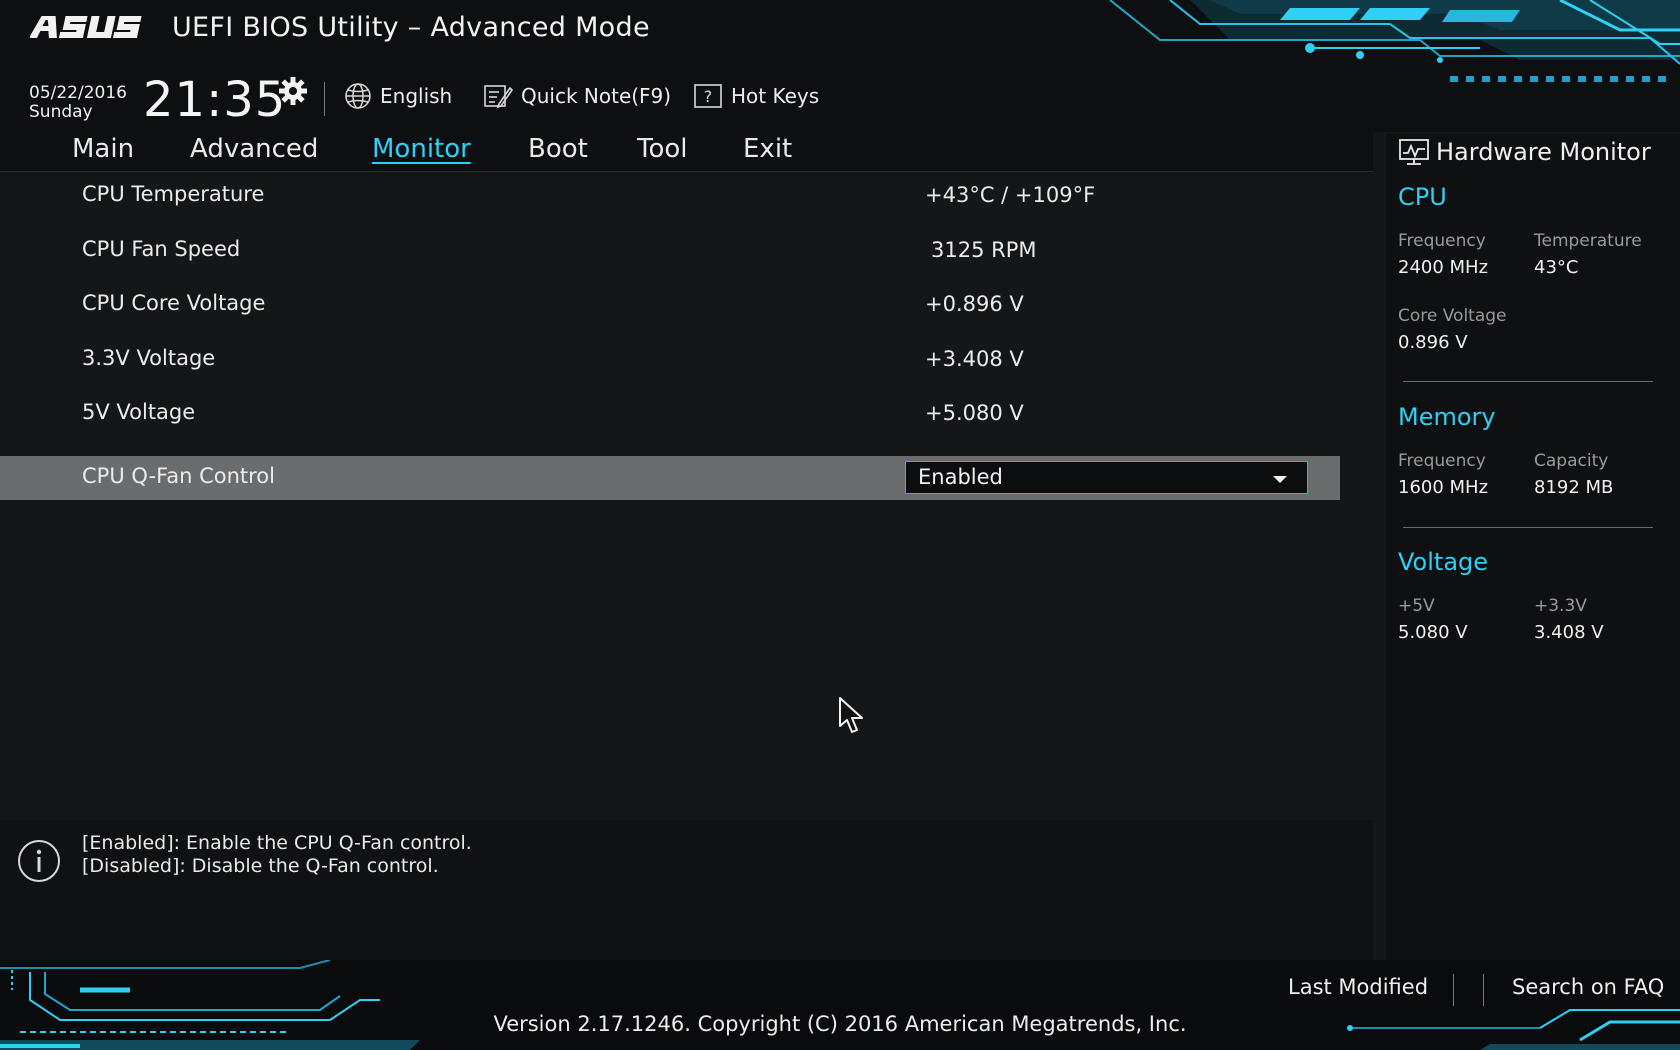  I want to click on hw-memory-frequency-label: Frequency, so click(1442, 461).